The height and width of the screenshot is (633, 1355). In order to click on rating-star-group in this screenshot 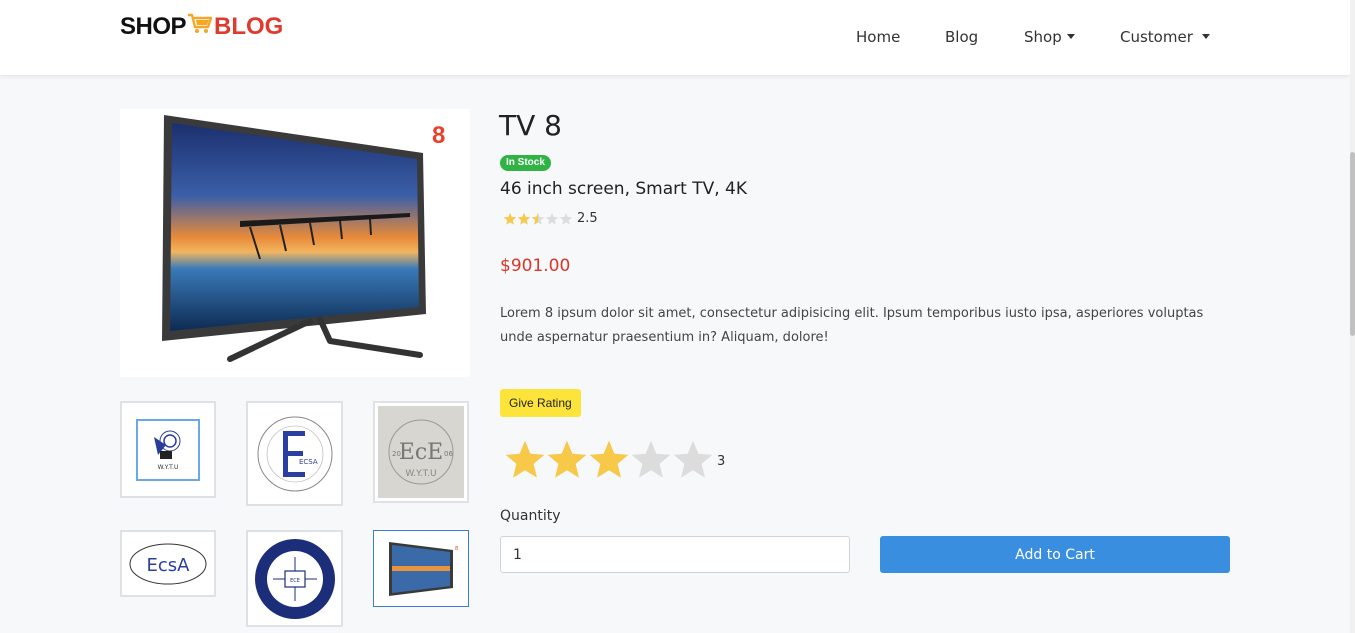, I will do `click(608, 460)`.